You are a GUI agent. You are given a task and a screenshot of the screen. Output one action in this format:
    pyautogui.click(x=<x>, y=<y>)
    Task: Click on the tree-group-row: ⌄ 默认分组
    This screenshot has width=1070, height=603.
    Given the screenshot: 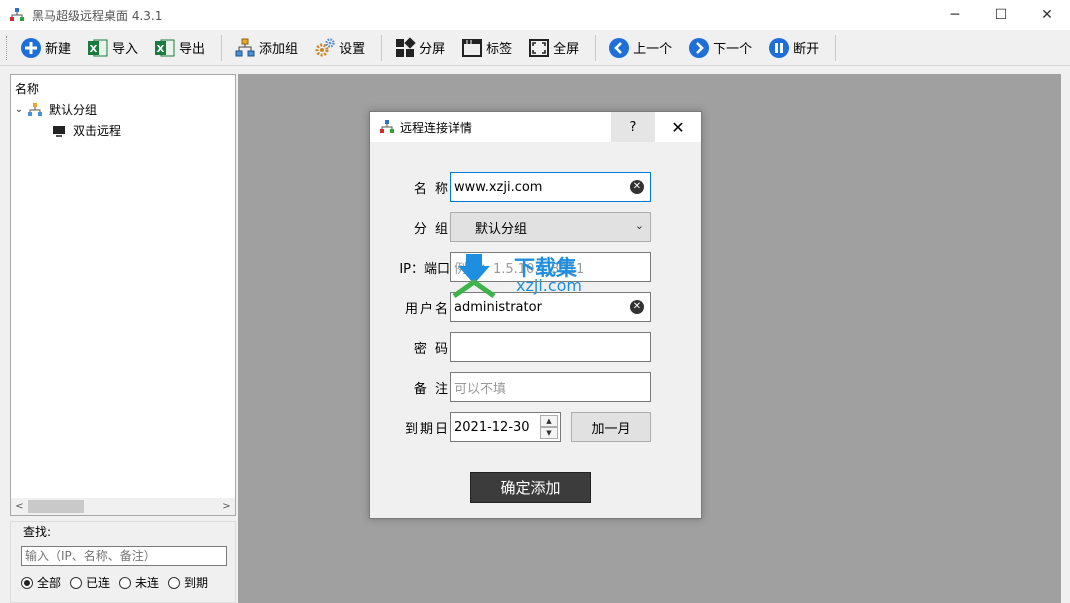 What is the action you would take?
    pyautogui.click(x=123, y=109)
    